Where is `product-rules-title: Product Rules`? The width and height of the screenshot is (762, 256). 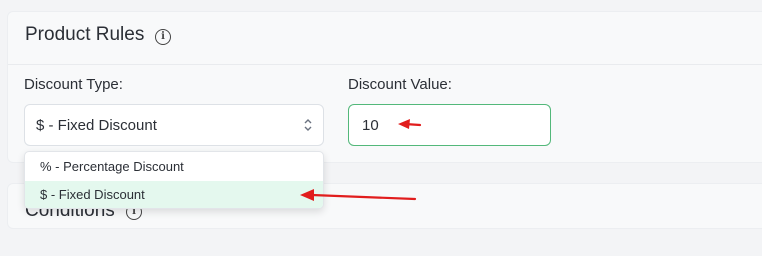
product-rules-title: Product Rules is located at coordinates (85, 34).